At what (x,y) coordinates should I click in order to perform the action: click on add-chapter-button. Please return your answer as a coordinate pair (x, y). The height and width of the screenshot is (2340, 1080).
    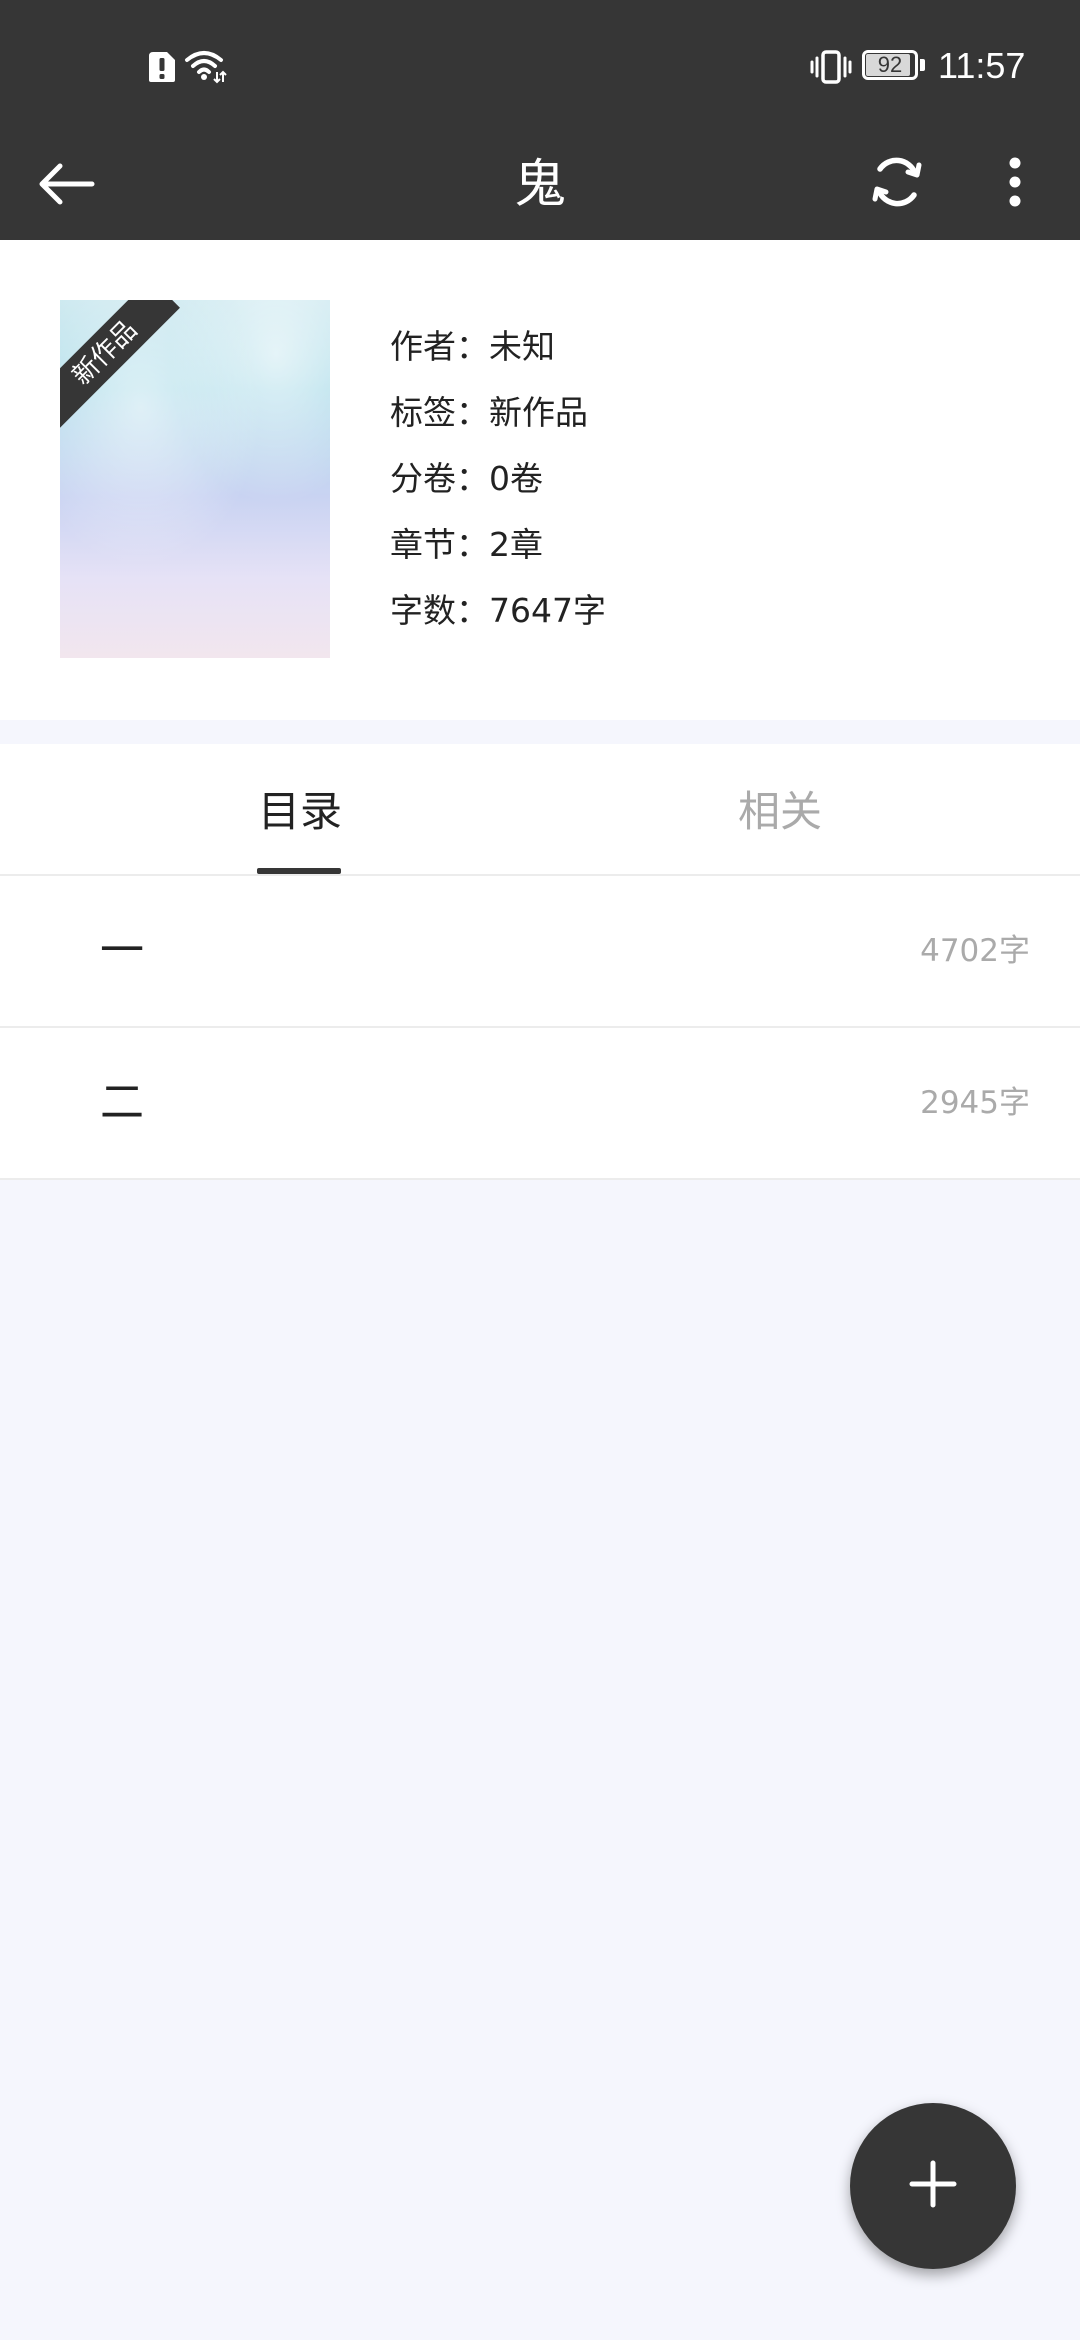
    Looking at the image, I should click on (933, 2186).